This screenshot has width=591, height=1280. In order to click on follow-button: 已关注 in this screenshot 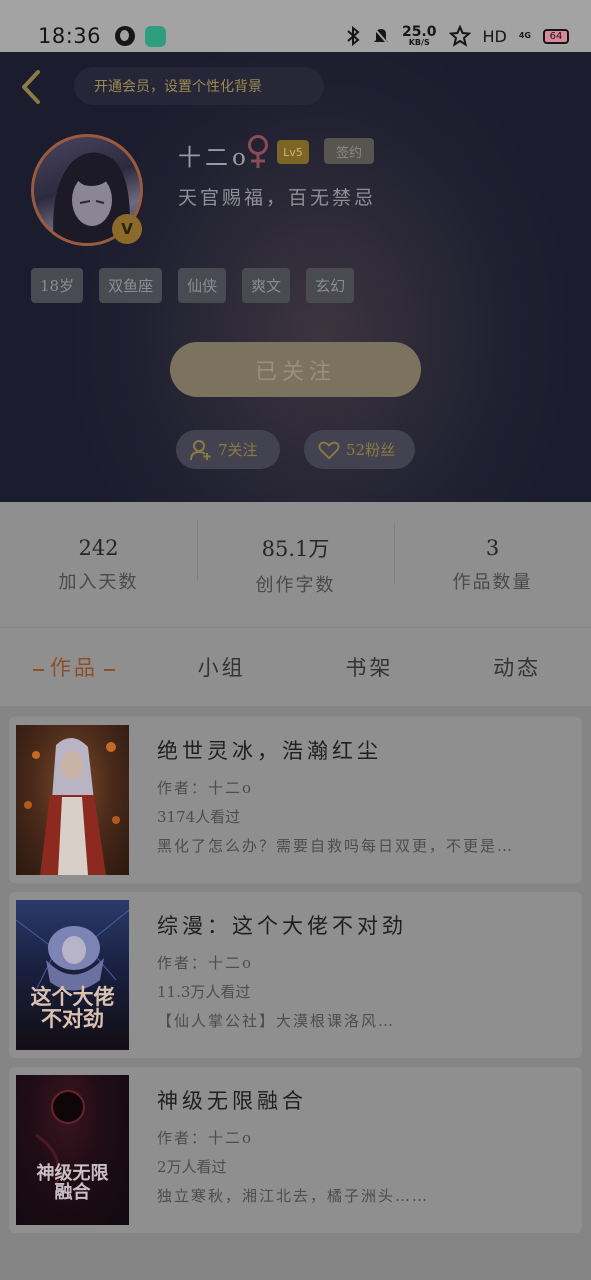, I will do `click(295, 369)`.